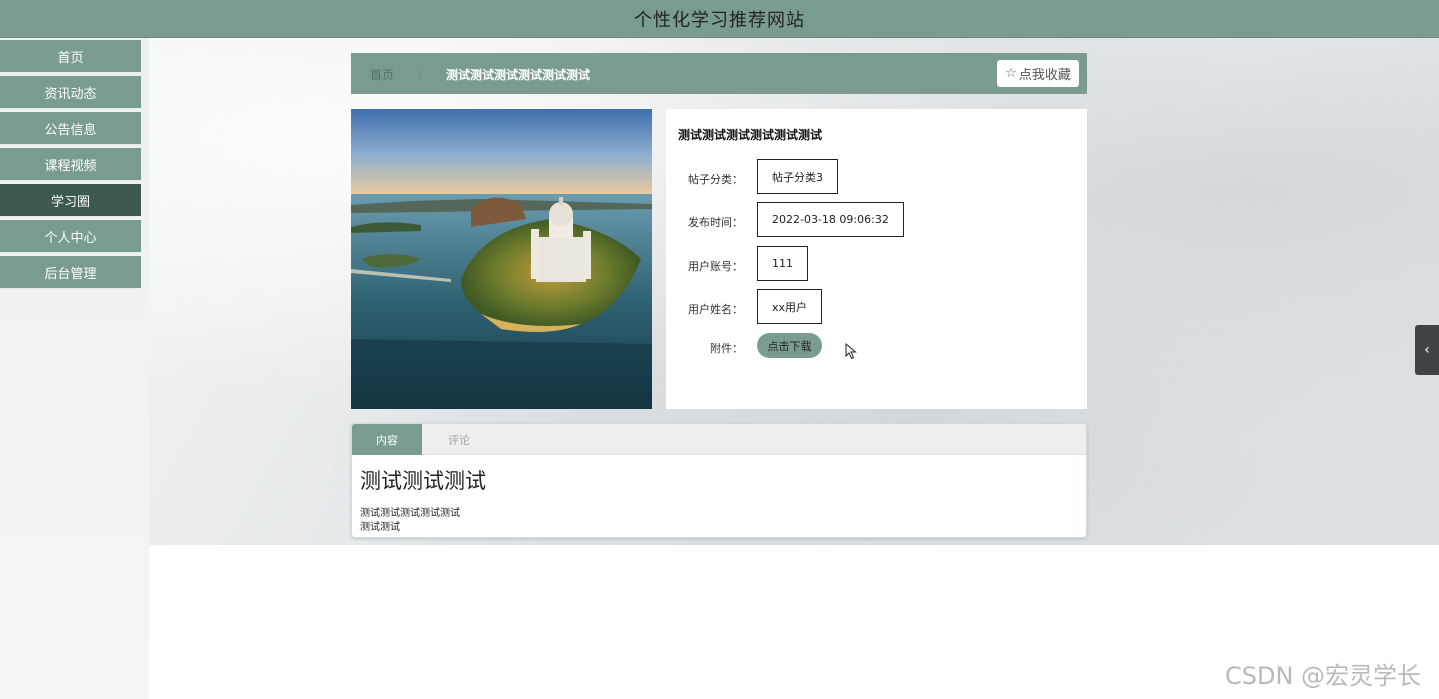 This screenshot has width=1439, height=699. Describe the element at coordinates (382, 74) in the screenshot. I see `breadcrumb-home-link: 首页` at that location.